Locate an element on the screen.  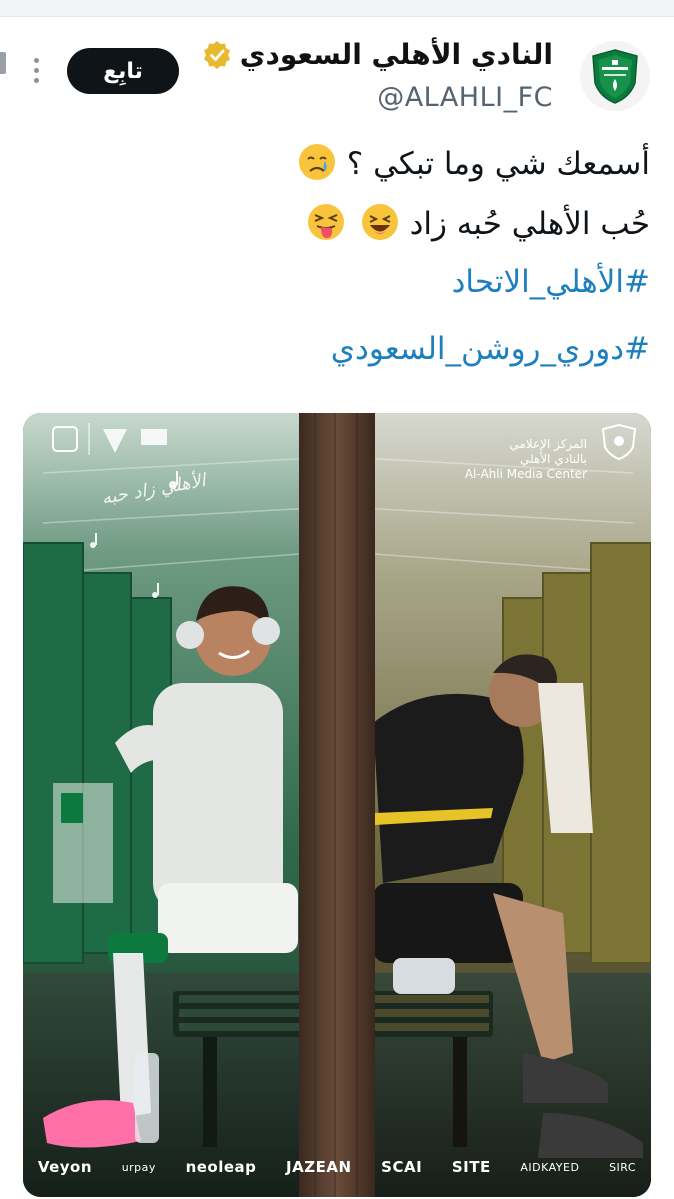
scroll-indicator is located at coordinates (3, 63).